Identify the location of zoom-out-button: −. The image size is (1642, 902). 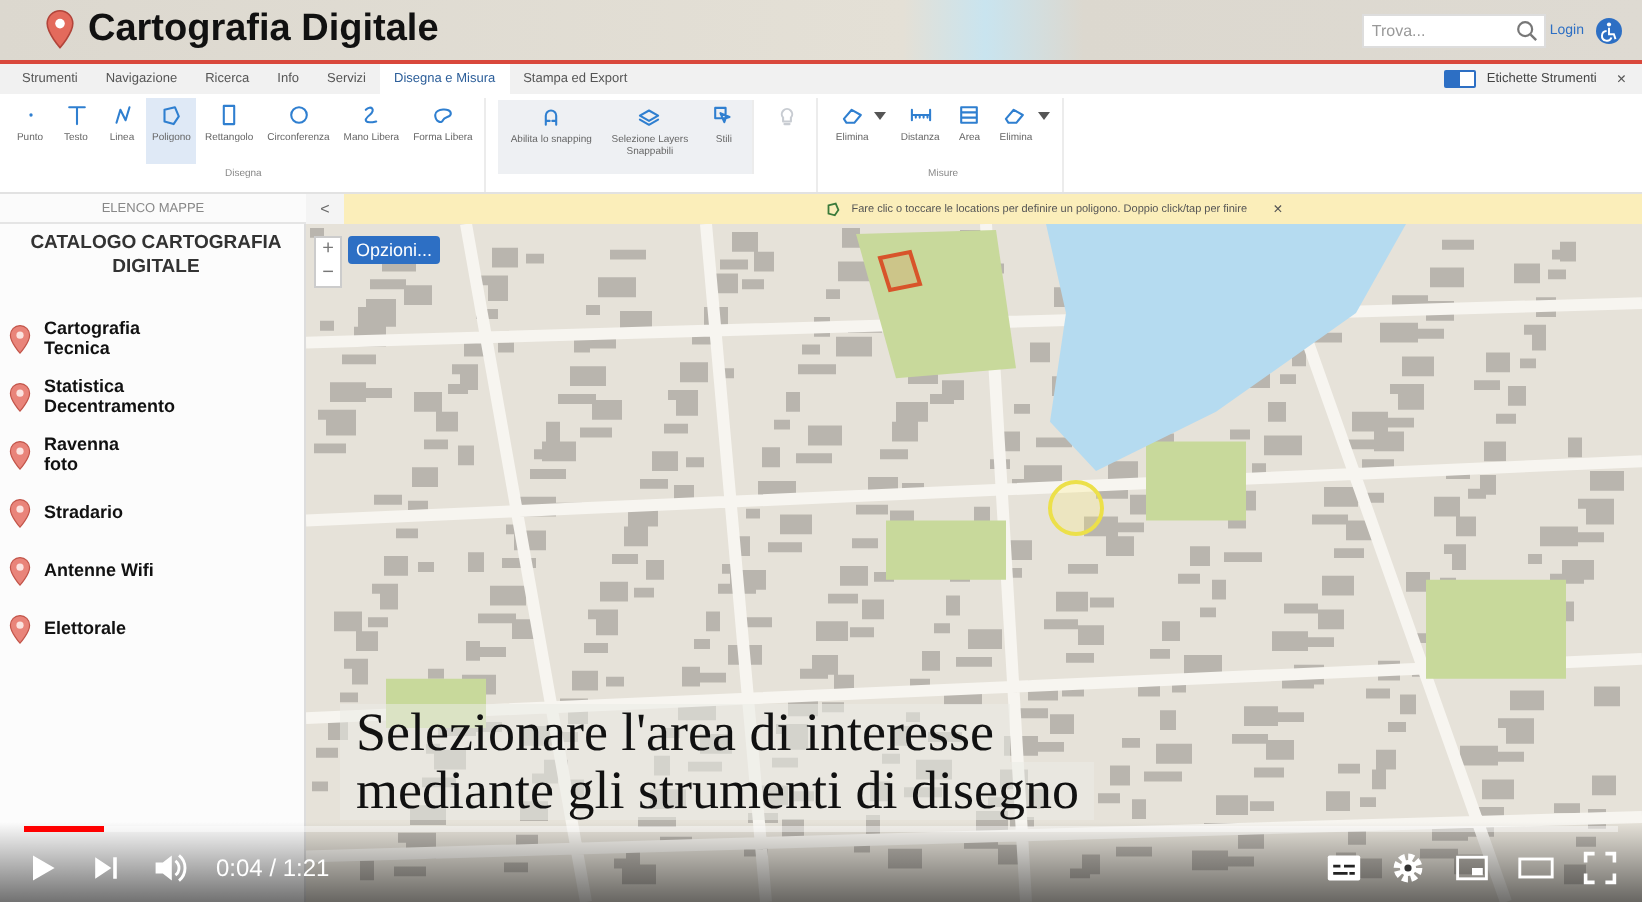
(328, 274).